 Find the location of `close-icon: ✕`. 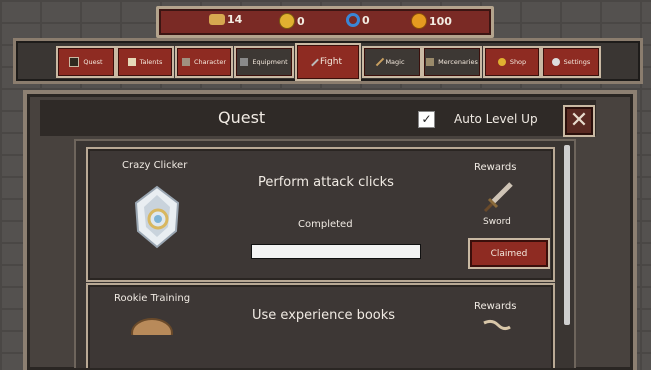

close-icon: ✕ is located at coordinates (579, 120).